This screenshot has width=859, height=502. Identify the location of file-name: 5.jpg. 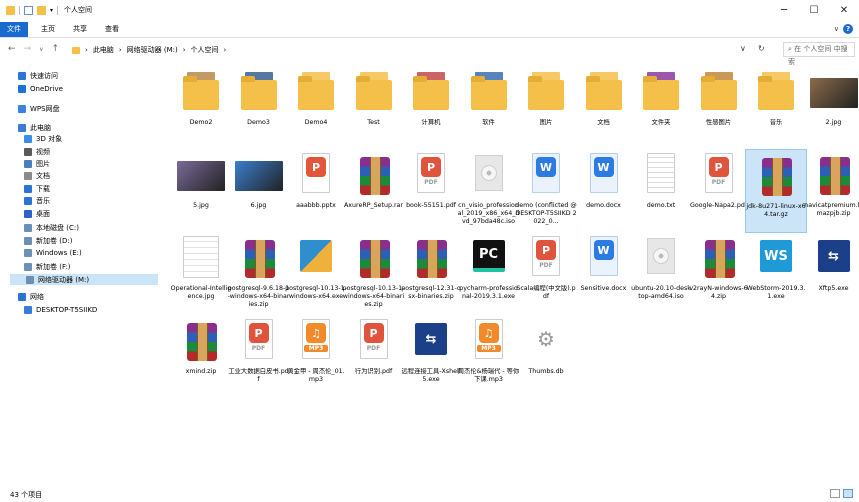
(201, 205).